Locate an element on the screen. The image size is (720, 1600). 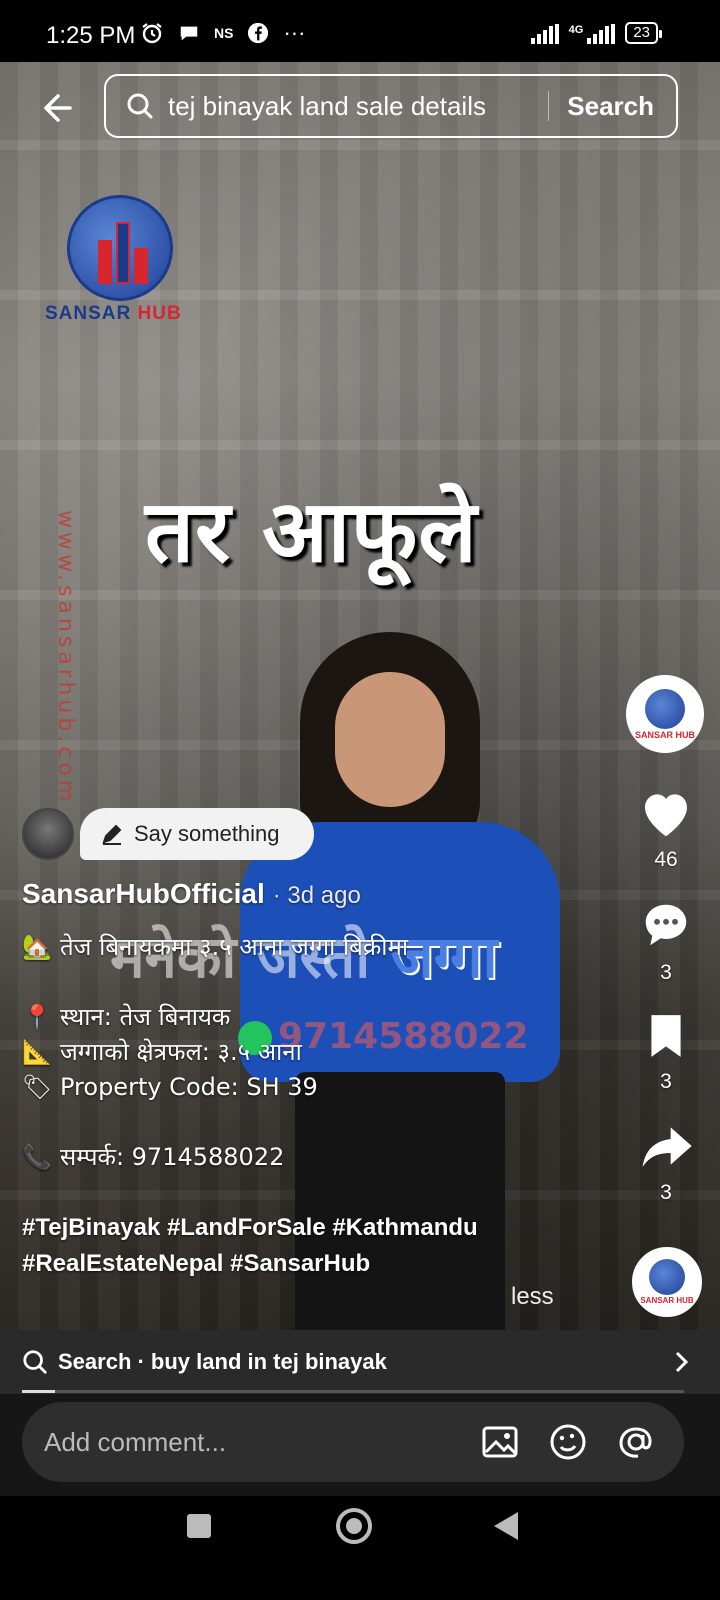
status-right: 4G 23 is located at coordinates (596, 33).